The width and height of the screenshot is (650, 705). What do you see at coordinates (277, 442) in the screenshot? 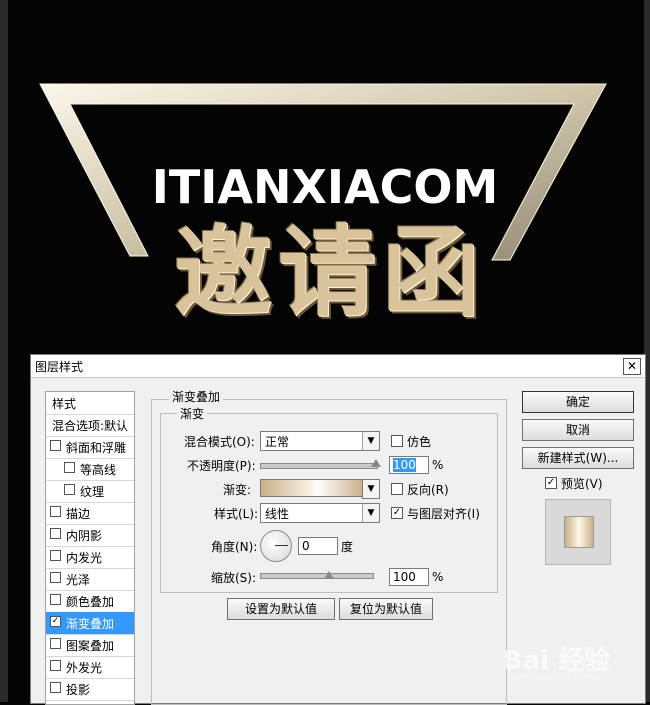
I see `blend-mode-value: 正常` at bounding box center [277, 442].